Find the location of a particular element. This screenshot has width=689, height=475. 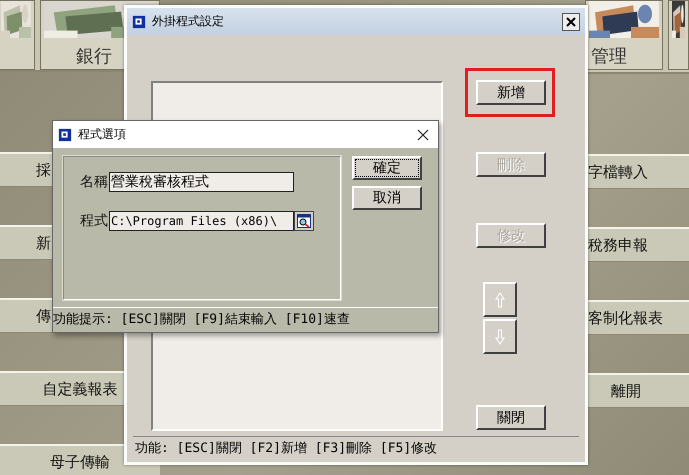

dialog-button: 取消 is located at coordinates (387, 198).